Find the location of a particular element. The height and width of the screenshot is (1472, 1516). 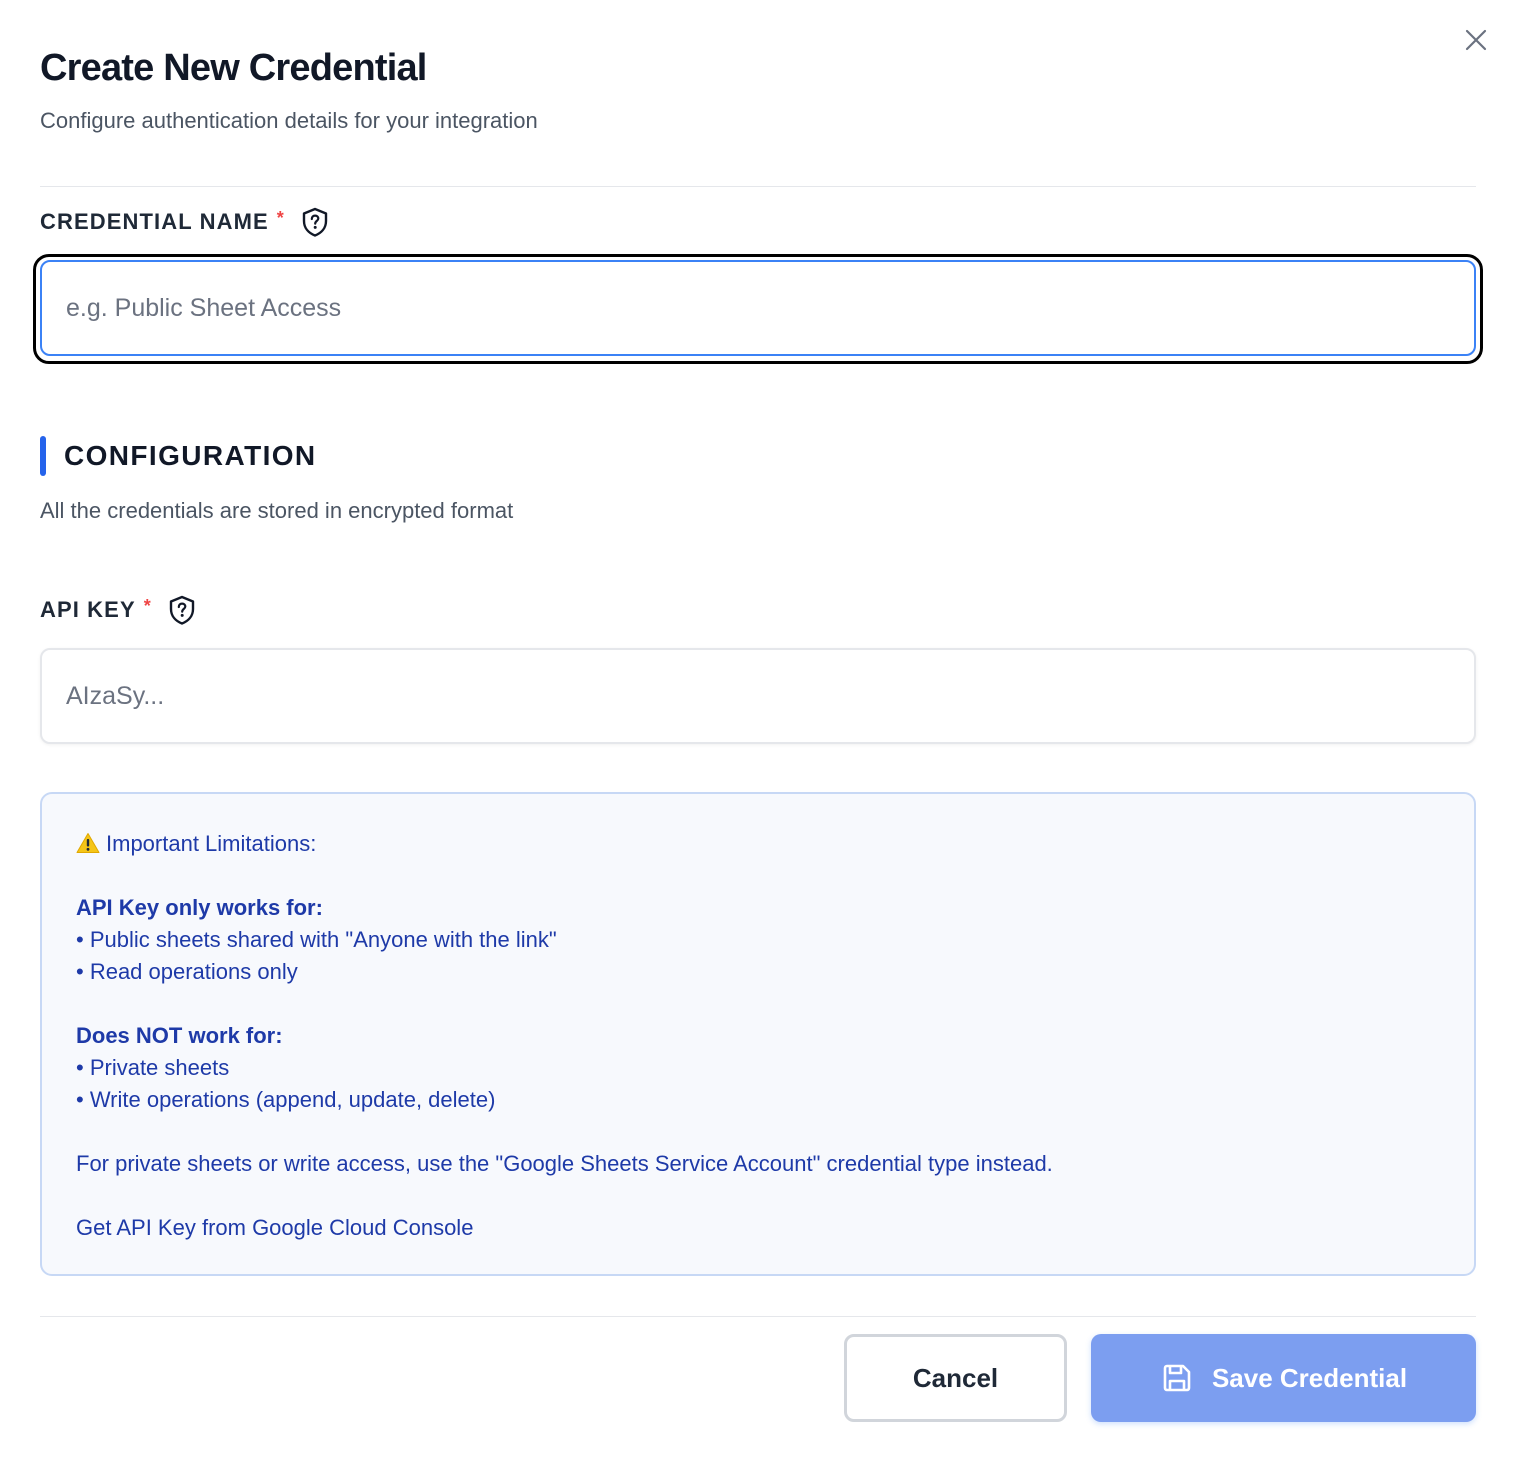

warning-icon is located at coordinates (88, 843).